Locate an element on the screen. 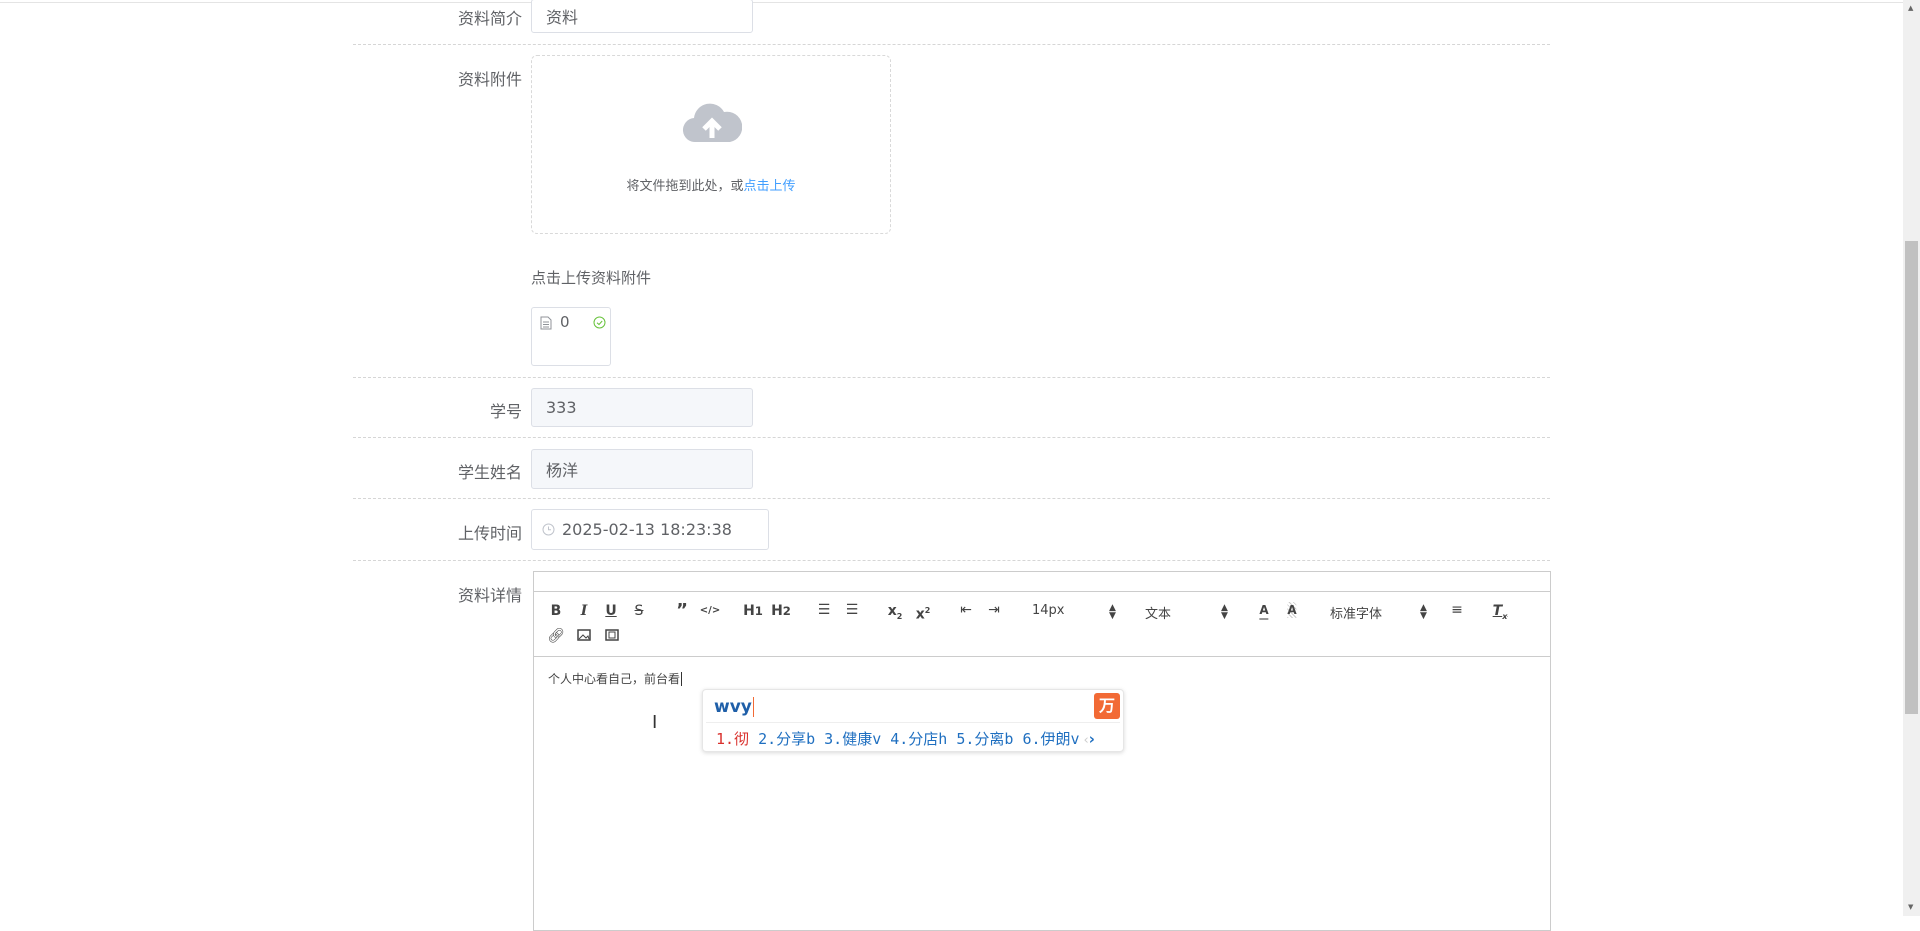 The image size is (1920, 931). ime-composition: wvy is located at coordinates (734, 707).